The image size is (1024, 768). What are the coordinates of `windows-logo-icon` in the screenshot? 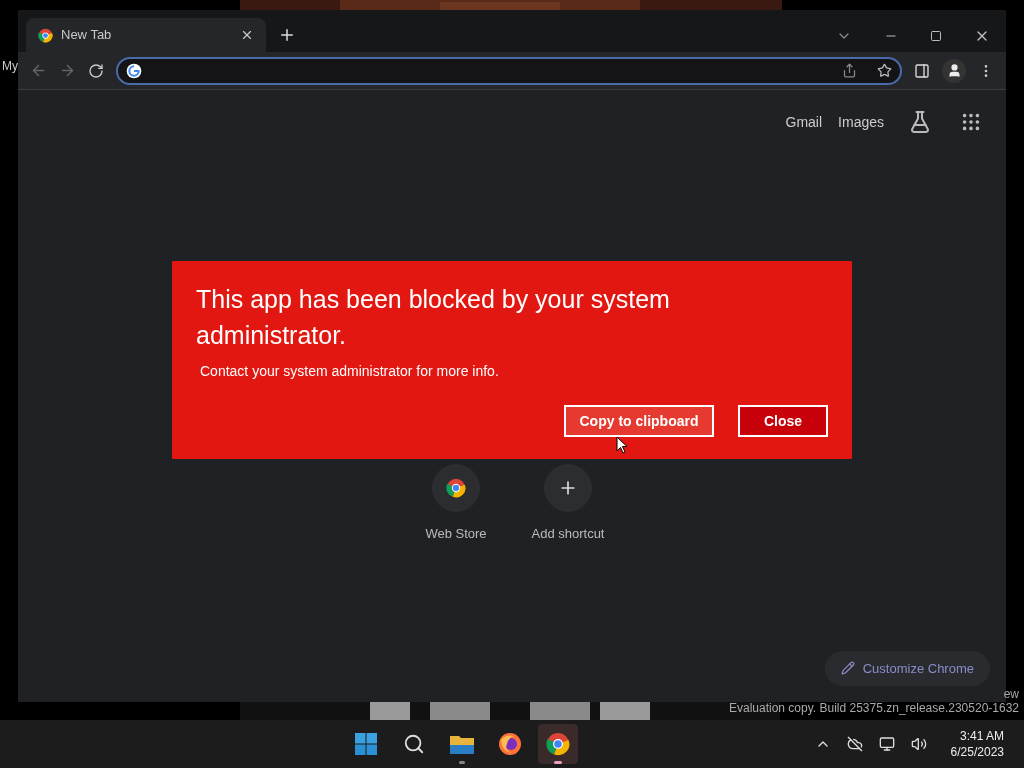 It's located at (366, 744).